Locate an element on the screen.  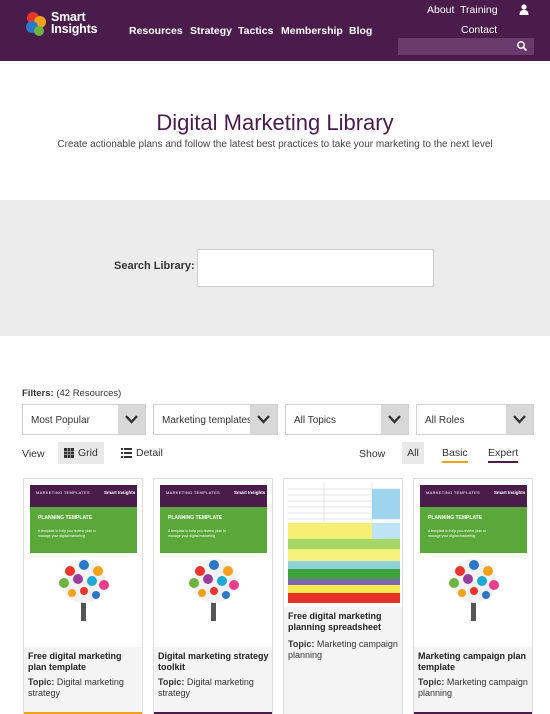
show-all-button: All is located at coordinates (413, 453).